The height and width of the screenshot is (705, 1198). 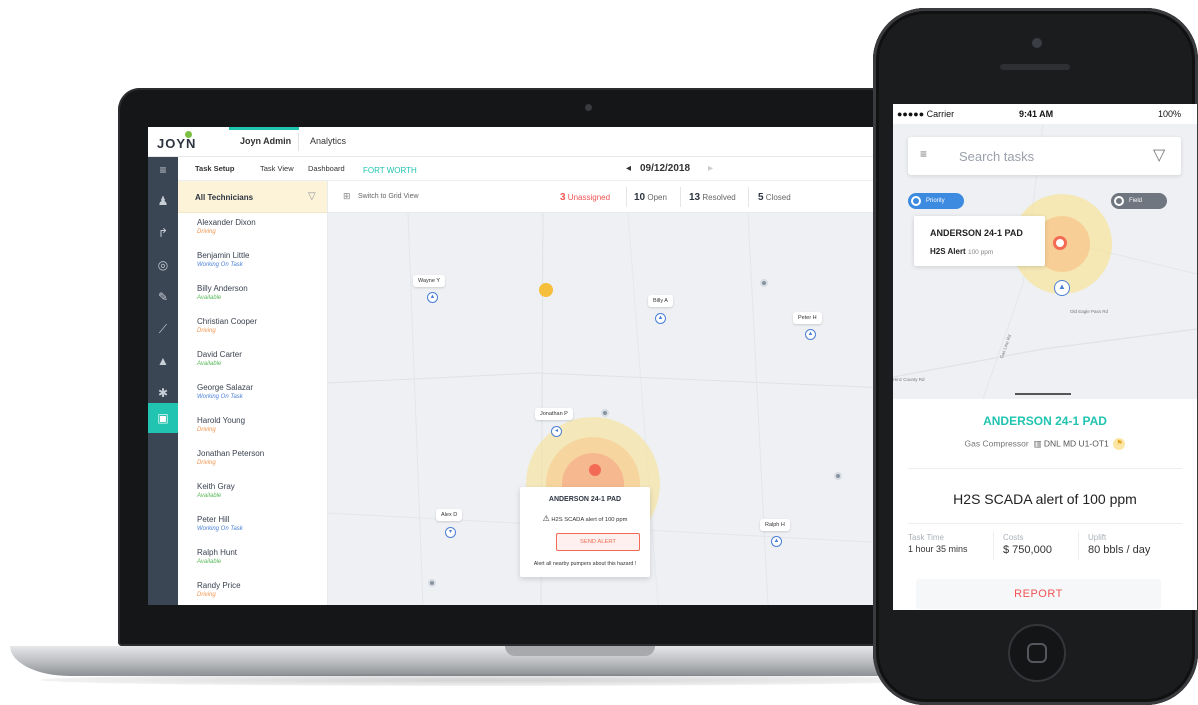 I want to click on laptop-shadow, so click(x=490, y=680).